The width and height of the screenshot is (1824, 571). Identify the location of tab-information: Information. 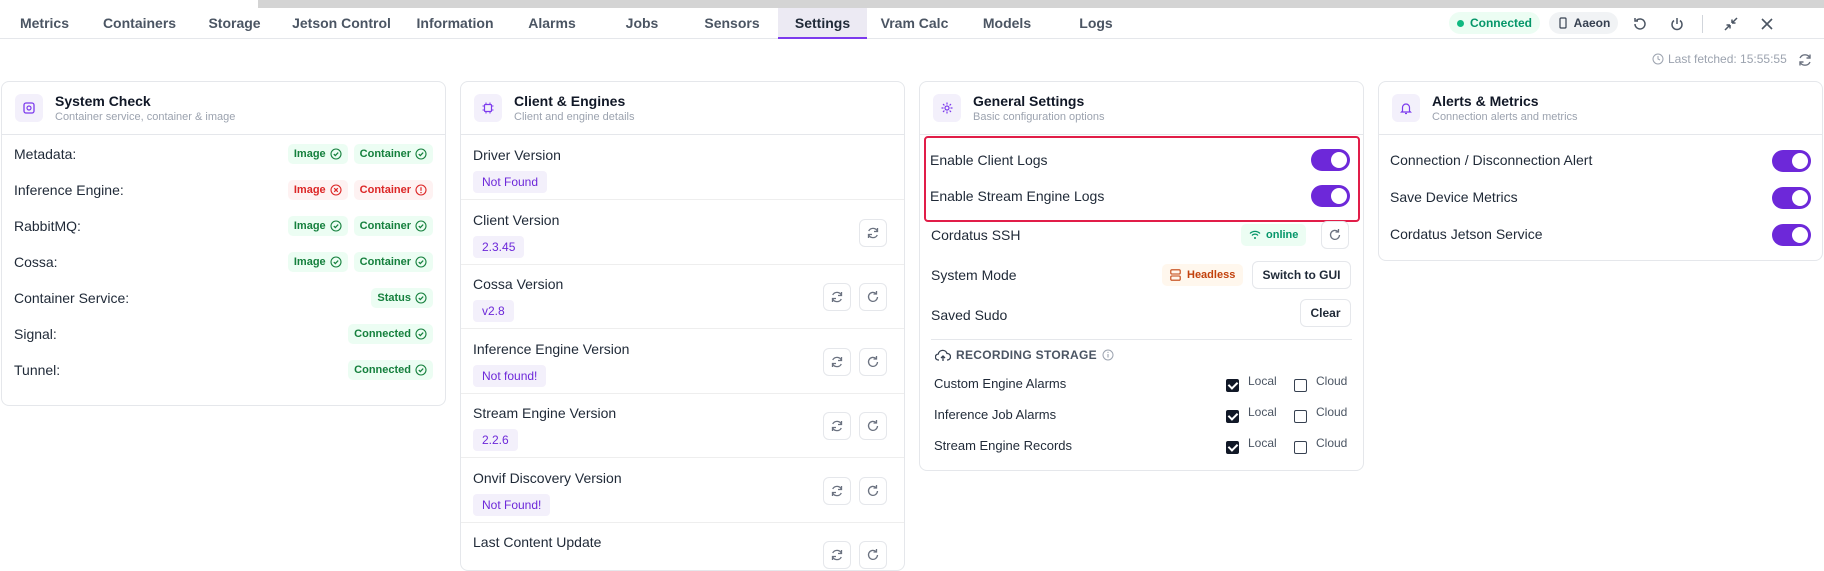
(455, 23).